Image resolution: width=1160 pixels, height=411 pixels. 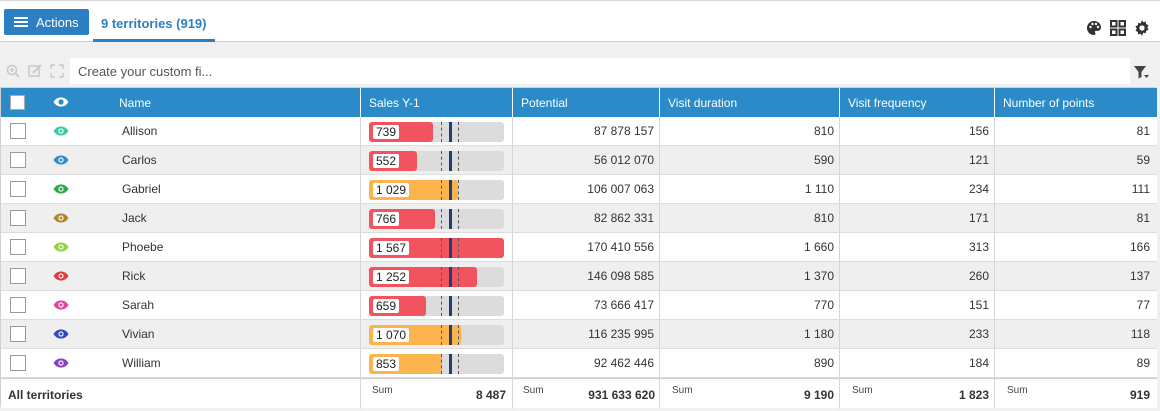 I want to click on table-row: William 853 92 462 446 890 184 89, so click(x=579, y=363).